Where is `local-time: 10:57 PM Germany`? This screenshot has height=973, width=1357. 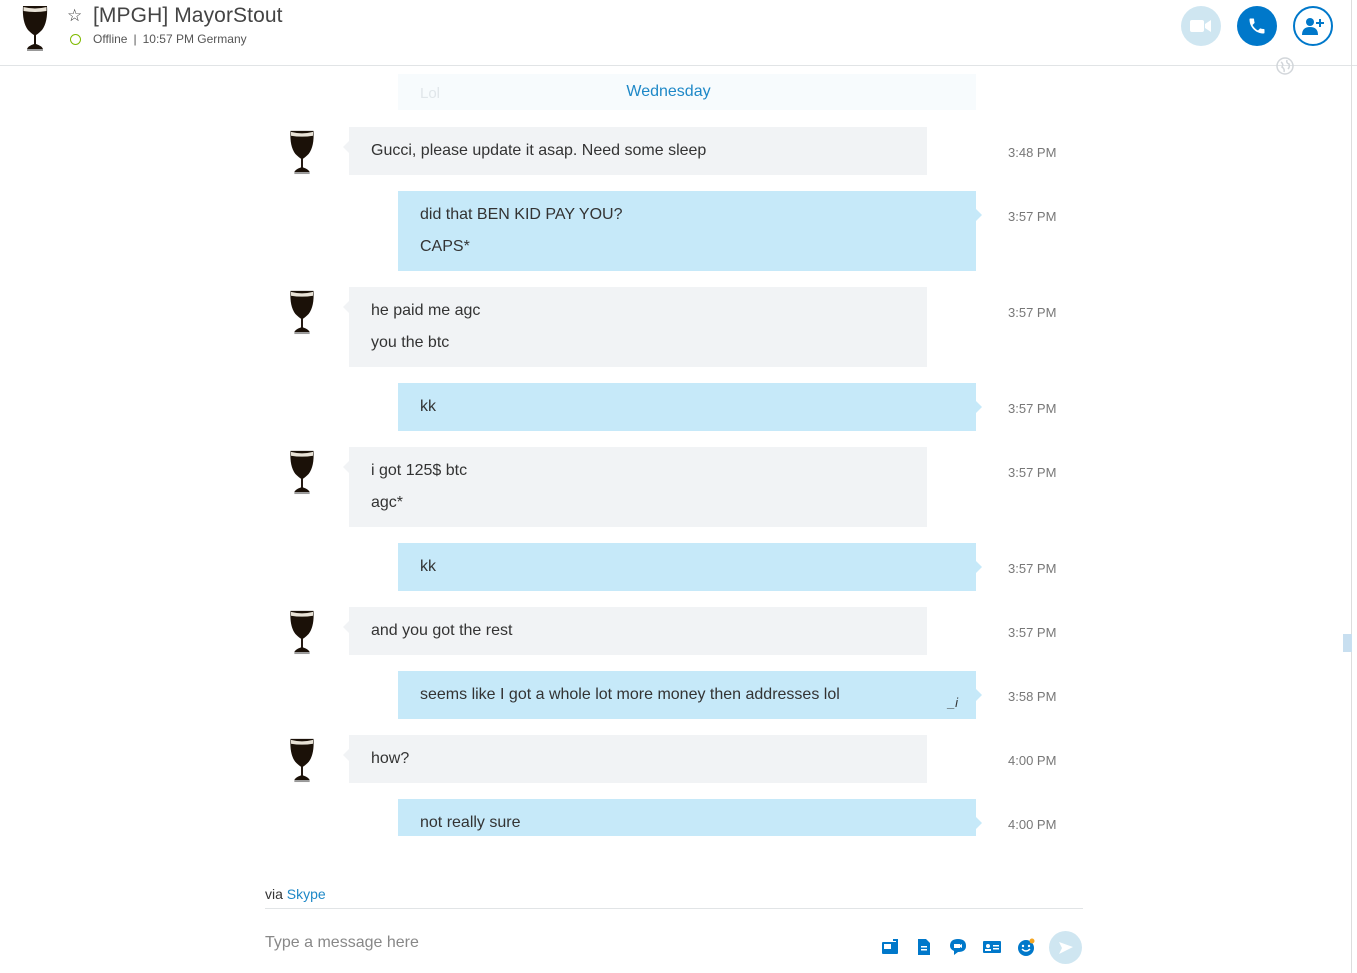
local-time: 10:57 PM Germany is located at coordinates (194, 39).